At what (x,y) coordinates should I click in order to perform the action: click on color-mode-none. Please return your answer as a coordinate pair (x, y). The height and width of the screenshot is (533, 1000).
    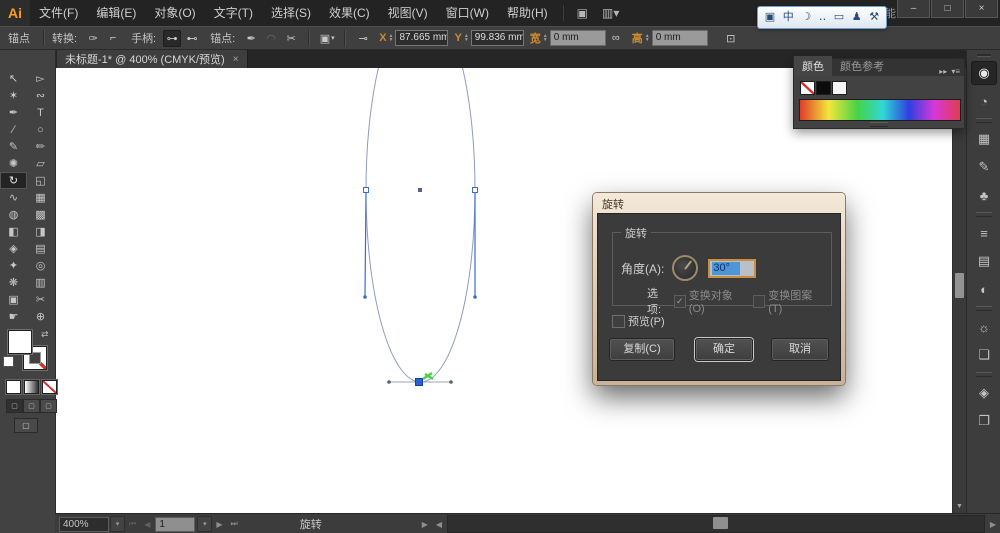
    Looking at the image, I should click on (49, 387).